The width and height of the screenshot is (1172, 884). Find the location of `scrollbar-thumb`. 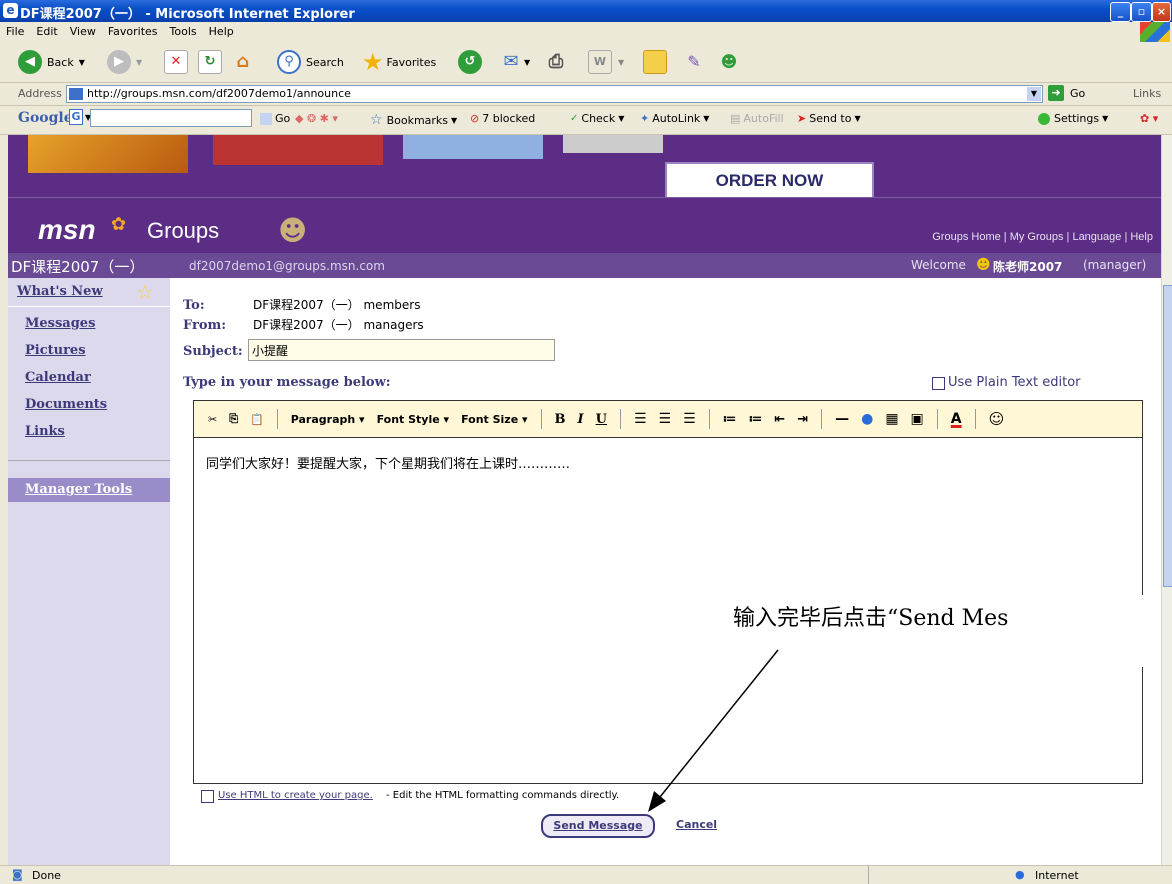

scrollbar-thumb is located at coordinates (1167, 436).